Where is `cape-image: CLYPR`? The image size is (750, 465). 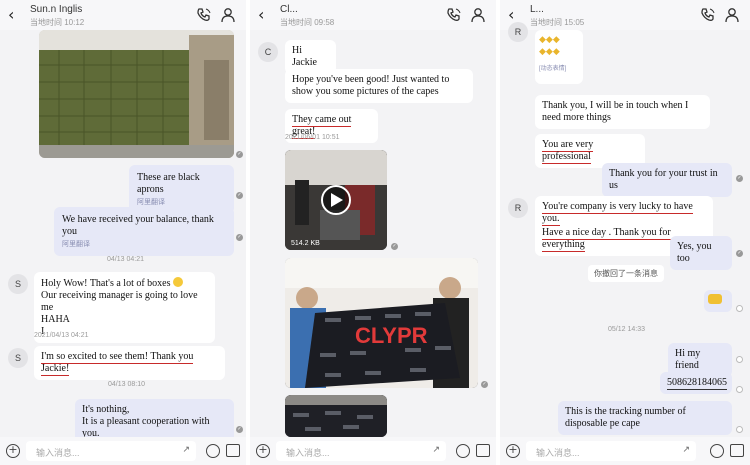
cape-image: CLYPR is located at coordinates (381, 323).